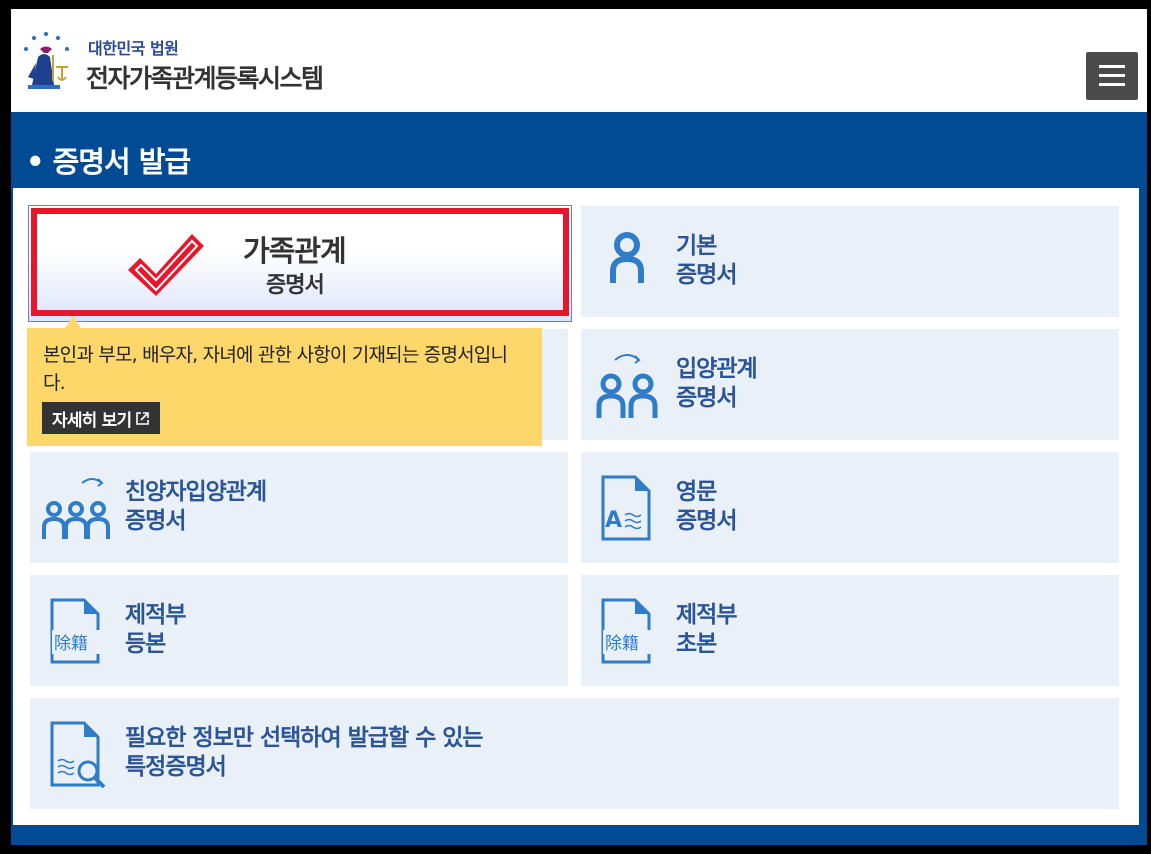 The height and width of the screenshot is (854, 1151). What do you see at coordinates (76, 508) in the screenshot?
I see `three-persons-swap-icon` at bounding box center [76, 508].